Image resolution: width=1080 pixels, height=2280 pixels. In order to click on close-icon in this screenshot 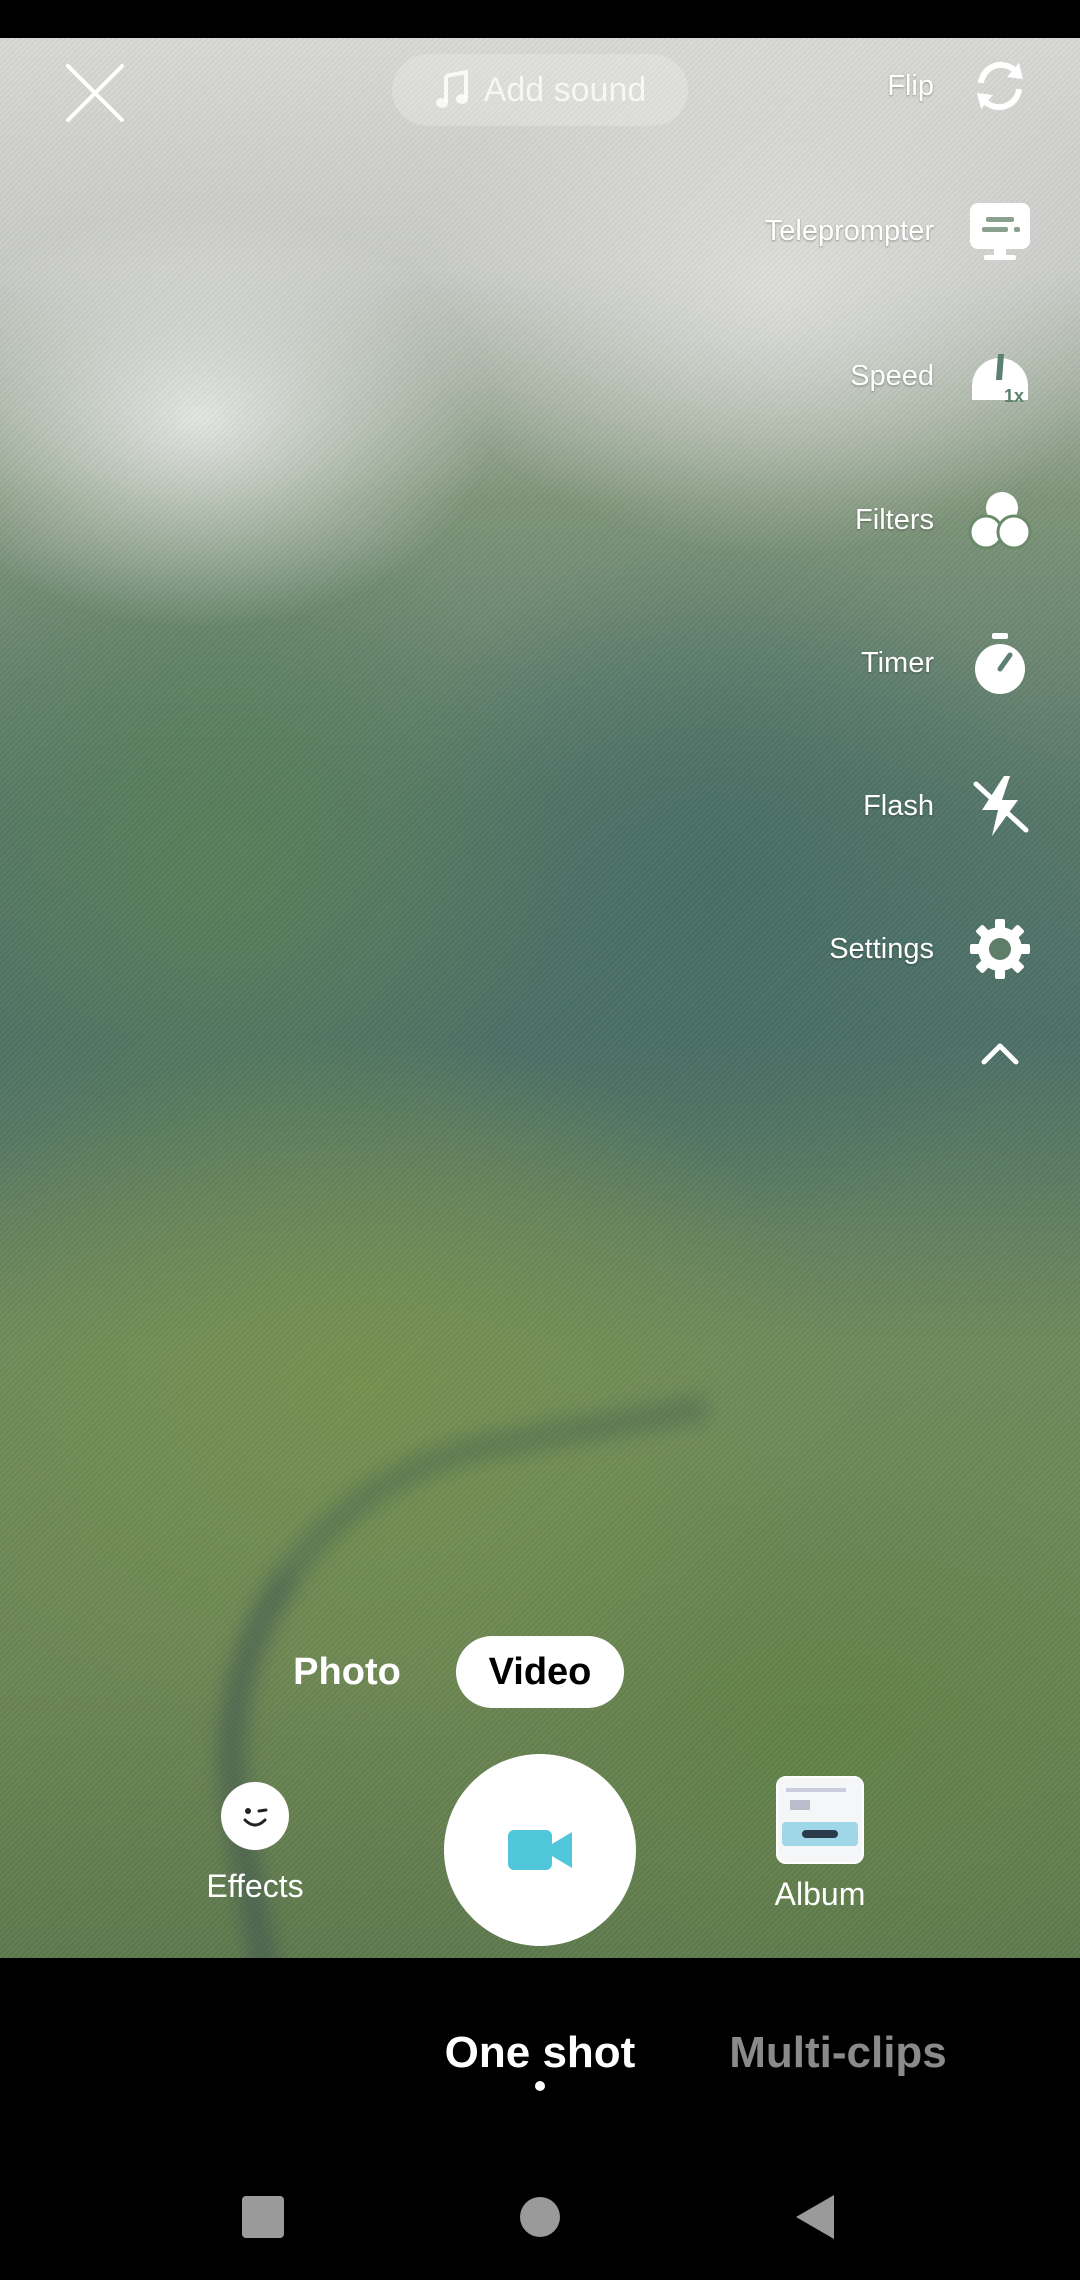, I will do `click(95, 93)`.